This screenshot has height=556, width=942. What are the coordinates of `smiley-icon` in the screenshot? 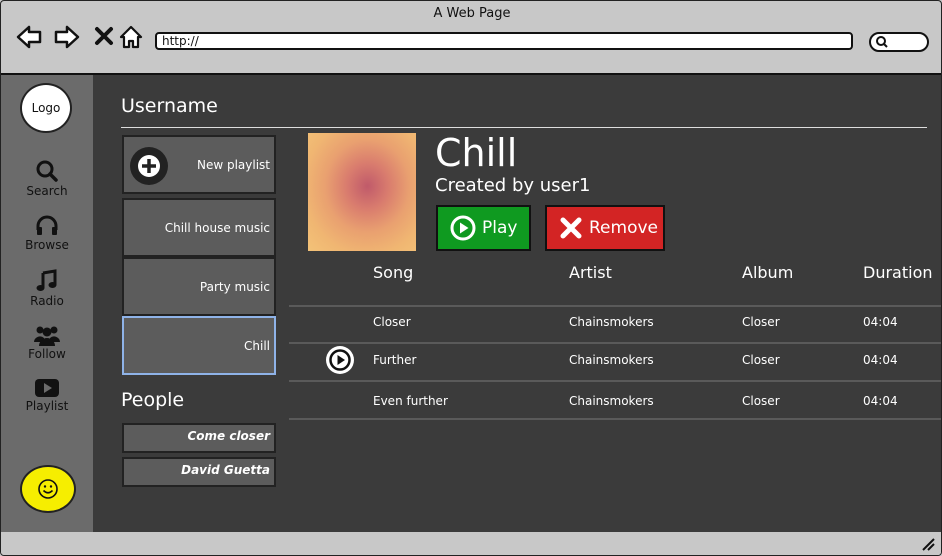 It's located at (48, 489).